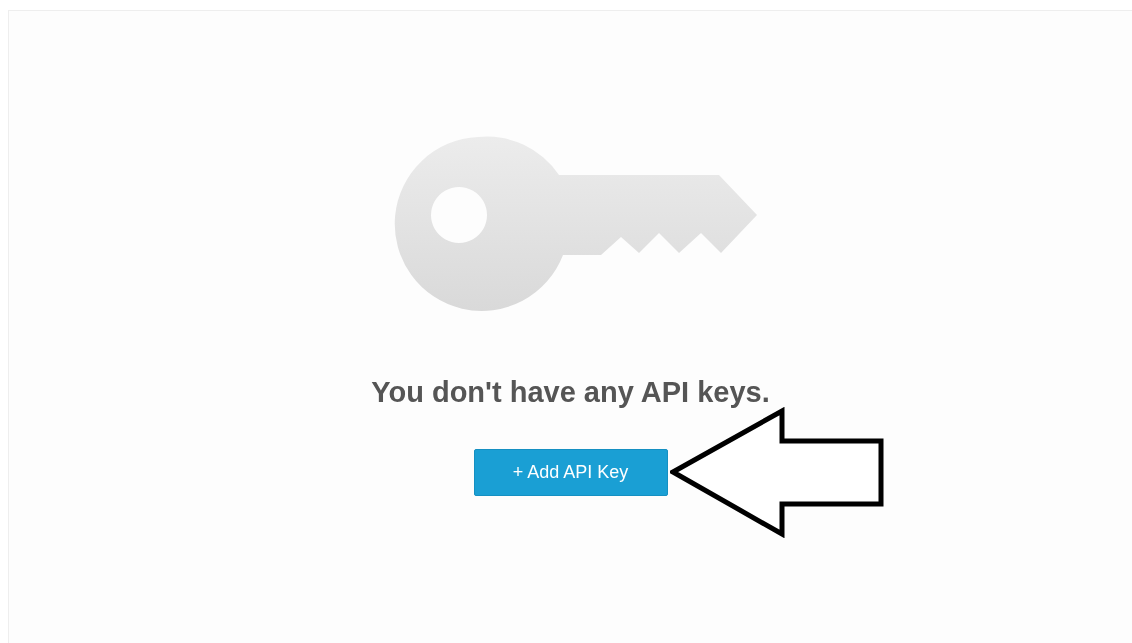 The height and width of the screenshot is (643, 1132). What do you see at coordinates (570, 392) in the screenshot?
I see `empty-message: You don't have any API keys.` at bounding box center [570, 392].